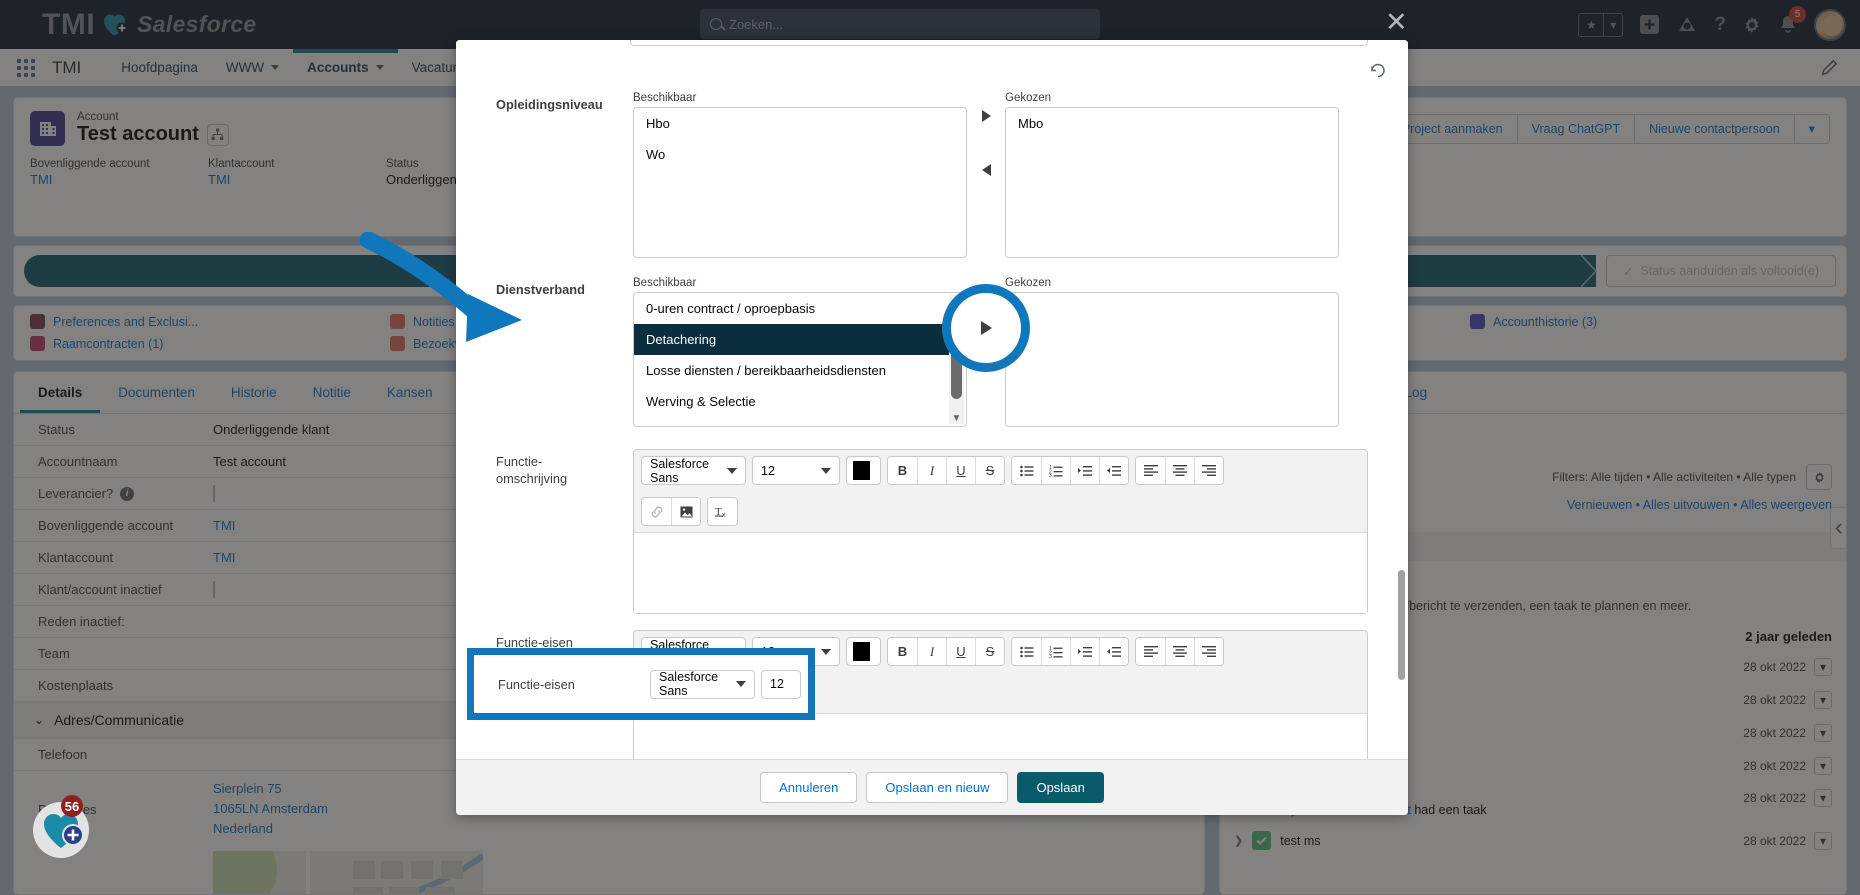  Describe the element at coordinates (685, 511) in the screenshot. I see `image-icon` at that location.